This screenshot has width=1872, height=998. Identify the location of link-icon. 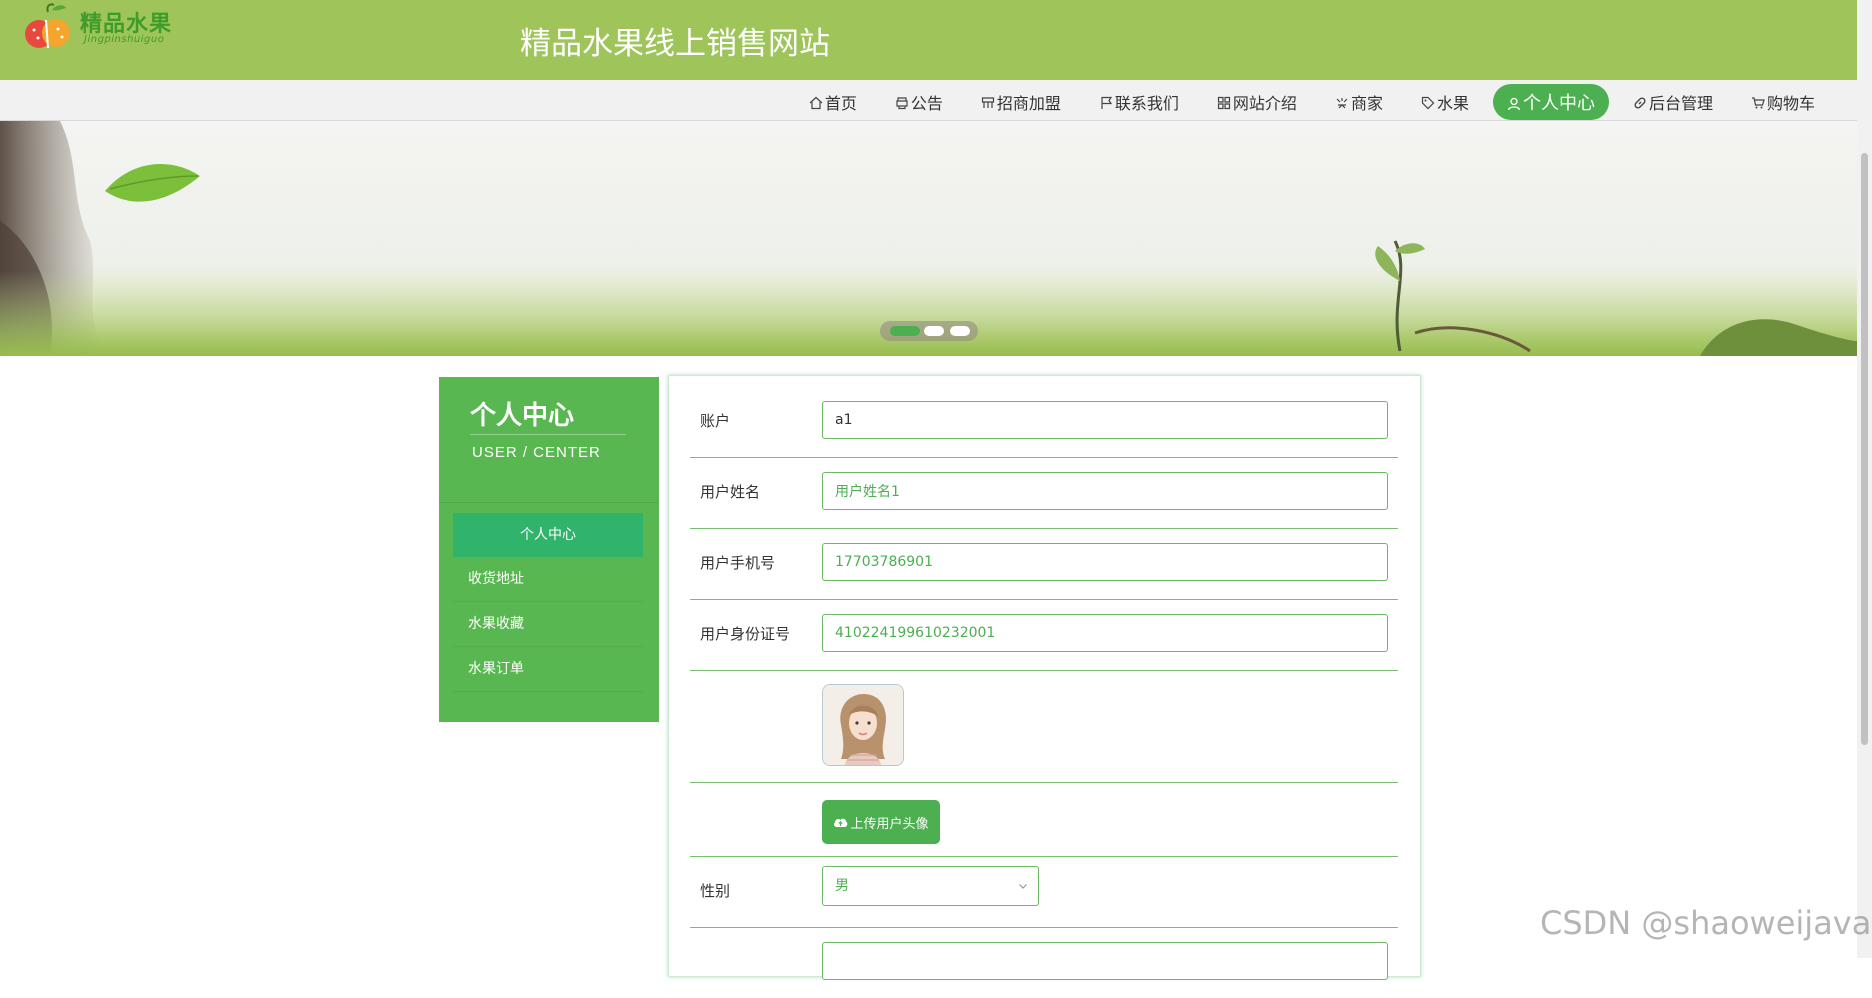
(1640, 102).